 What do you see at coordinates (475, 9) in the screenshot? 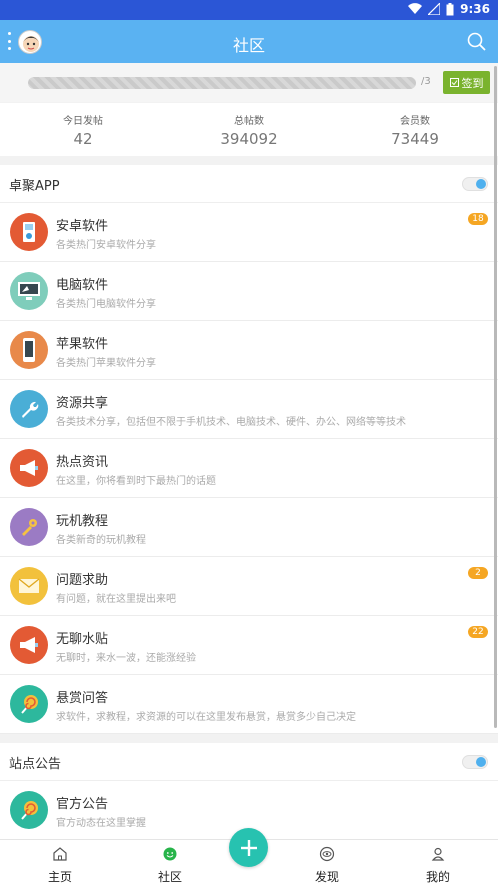
I see `status-time: 9:36` at bounding box center [475, 9].